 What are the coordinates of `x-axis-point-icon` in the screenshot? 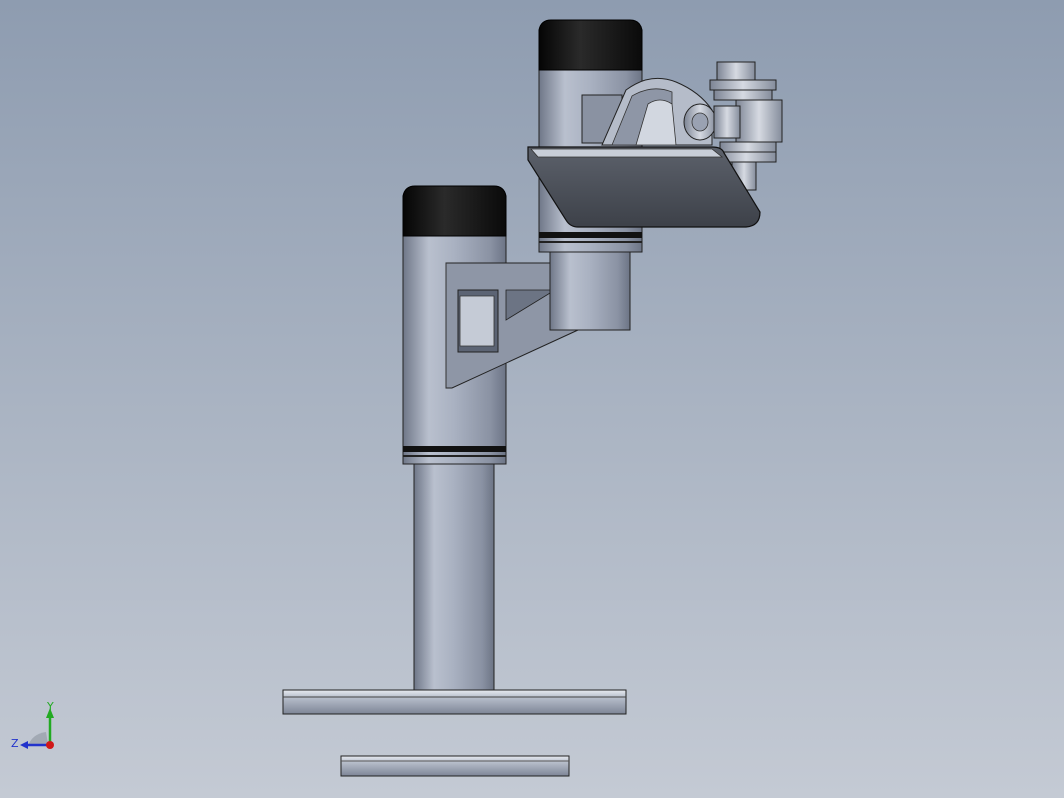 It's located at (50, 745).